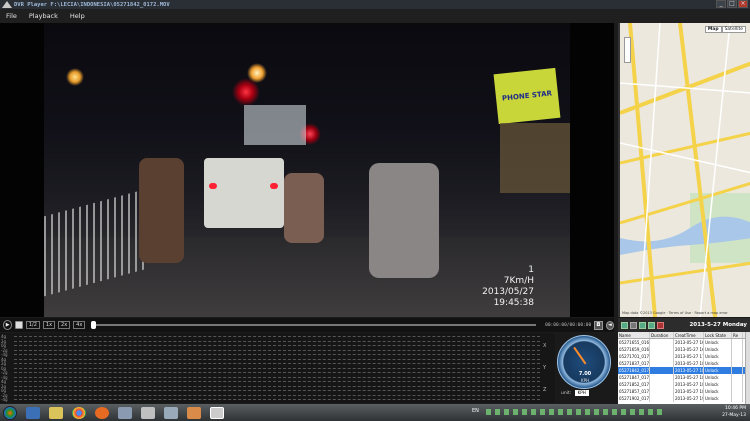 The image size is (750, 421). Describe the element at coordinates (662, 335) in the screenshot. I see `column-header: Duration` at that location.